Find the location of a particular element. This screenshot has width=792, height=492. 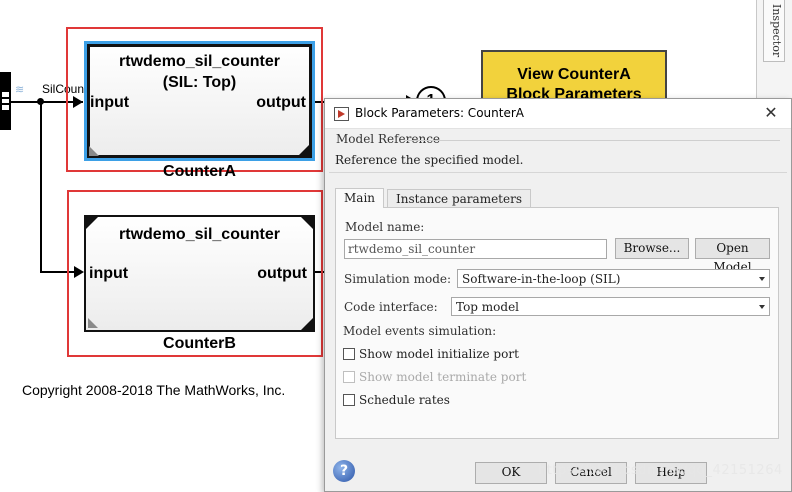

model-name-label: Model name: is located at coordinates (385, 227).